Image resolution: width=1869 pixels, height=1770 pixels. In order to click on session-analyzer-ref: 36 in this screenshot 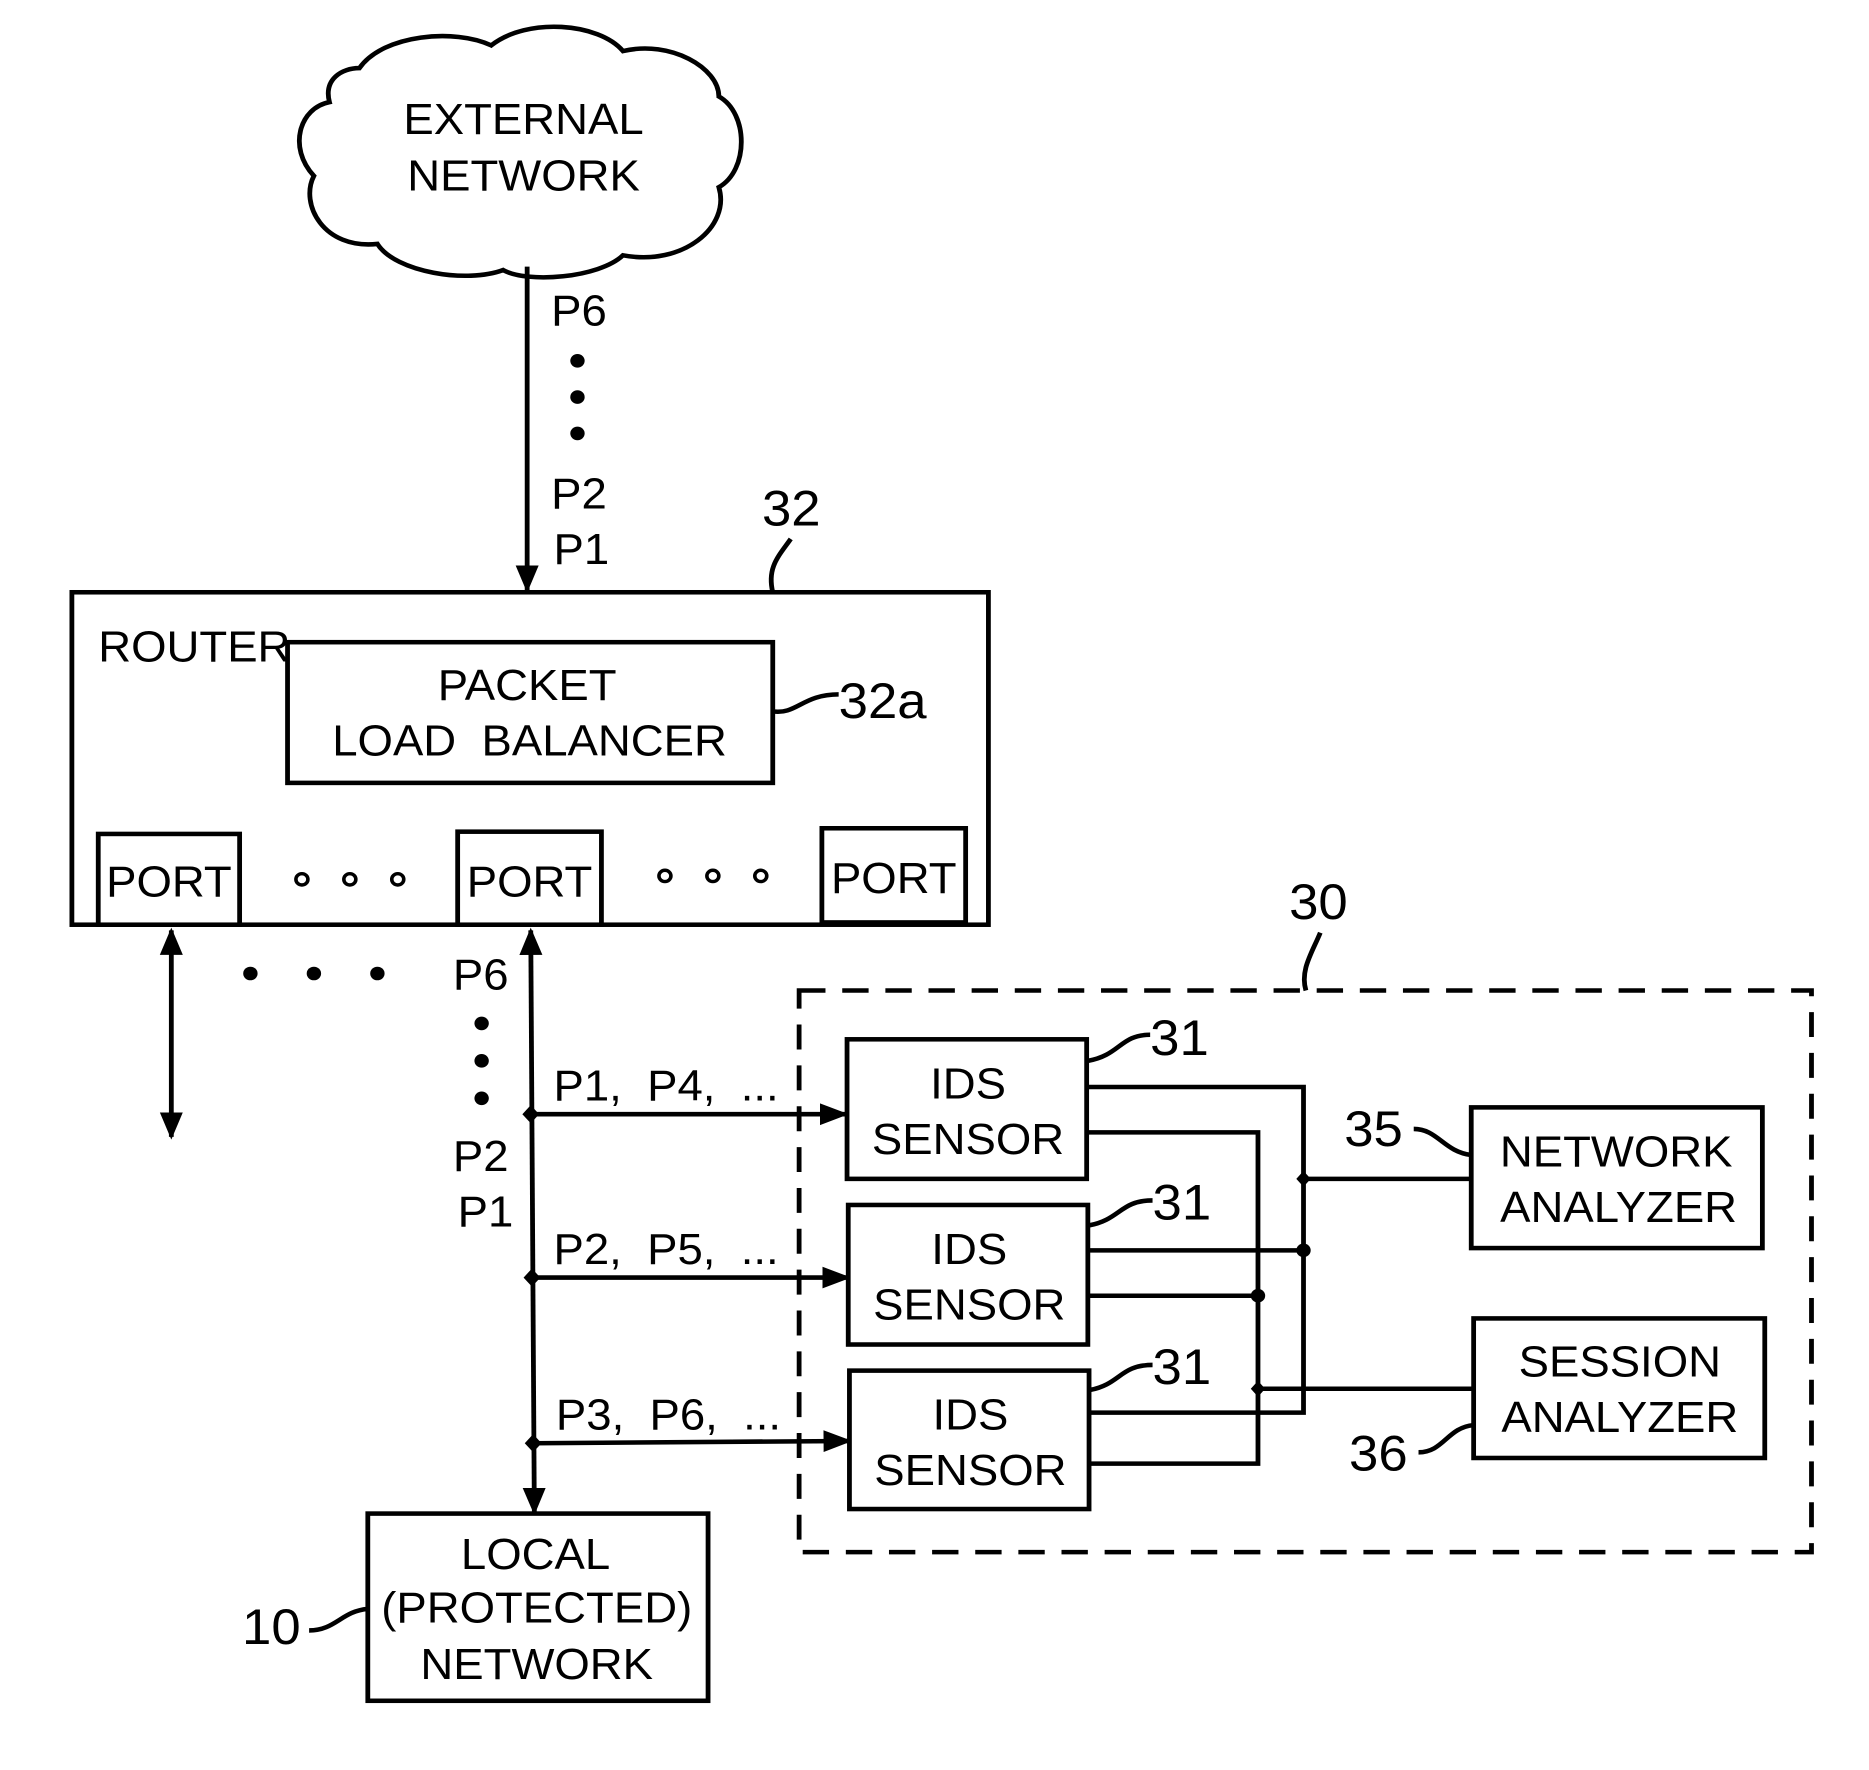, I will do `click(1378, 1453)`.